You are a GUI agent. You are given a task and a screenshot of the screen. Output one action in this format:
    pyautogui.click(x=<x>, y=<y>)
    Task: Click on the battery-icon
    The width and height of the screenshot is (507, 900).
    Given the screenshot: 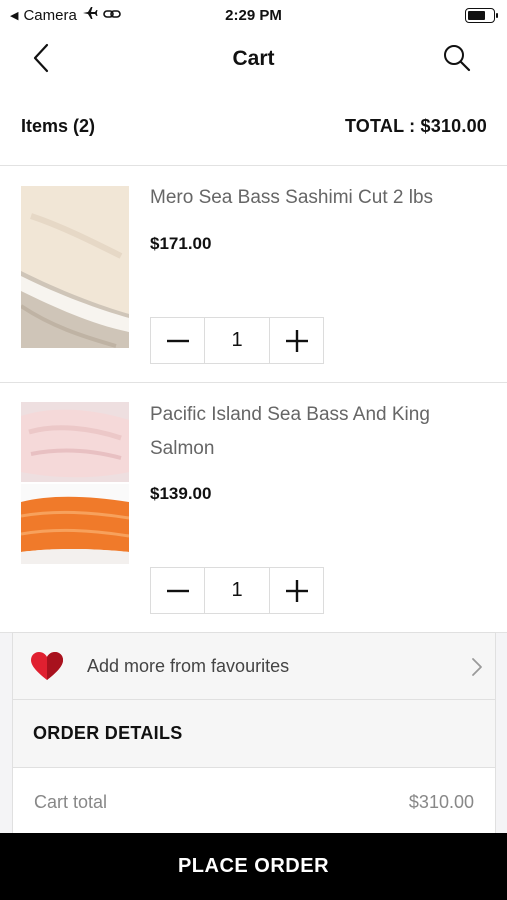 What is the action you would take?
    pyautogui.click(x=481, y=15)
    